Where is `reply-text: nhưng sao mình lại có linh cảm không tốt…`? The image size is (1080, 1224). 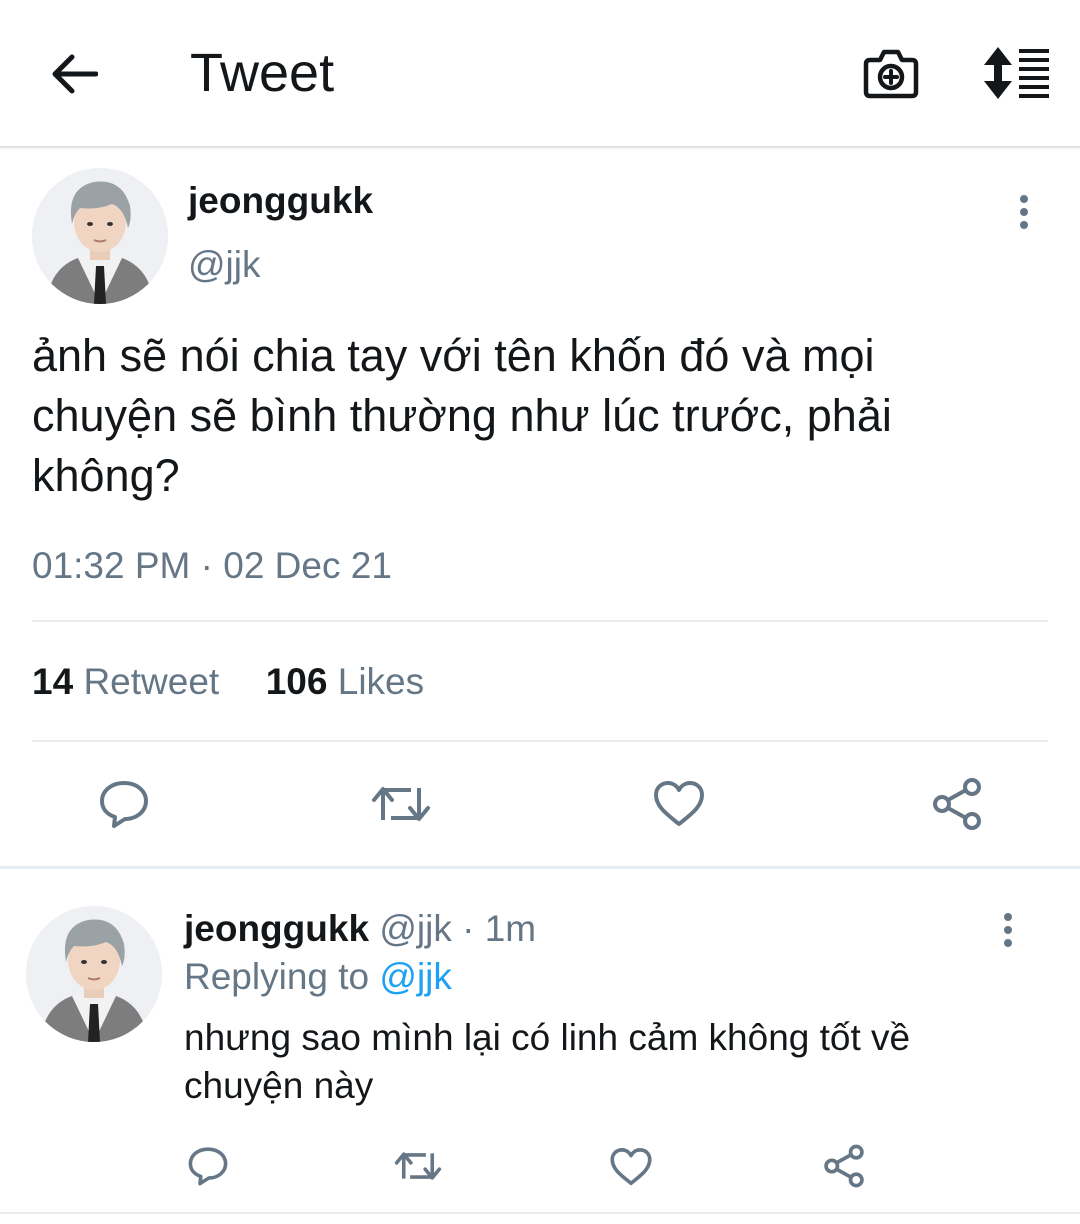 reply-text: nhưng sao mình lại có linh cảm không tốt… is located at coordinates (547, 1061).